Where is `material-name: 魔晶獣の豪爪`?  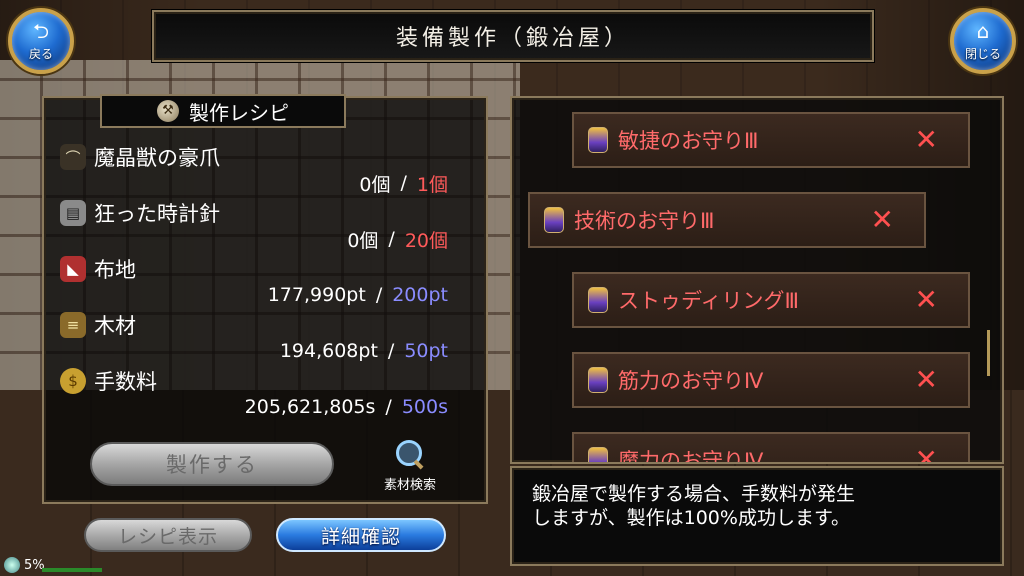 material-name: 魔晶獣の豪爪 is located at coordinates (157, 158).